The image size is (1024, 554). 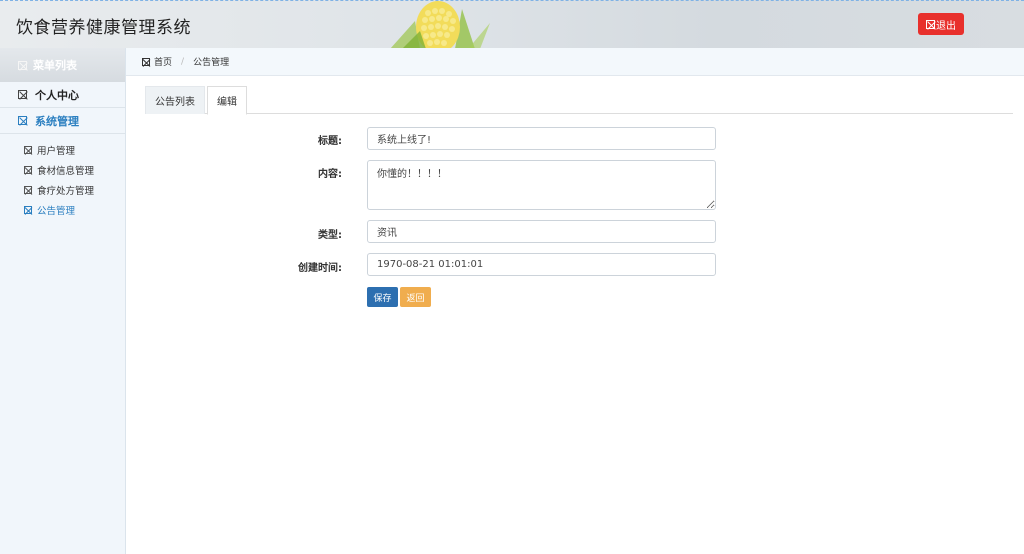 I want to click on sidebar-group-label: 系统管理, so click(x=57, y=121).